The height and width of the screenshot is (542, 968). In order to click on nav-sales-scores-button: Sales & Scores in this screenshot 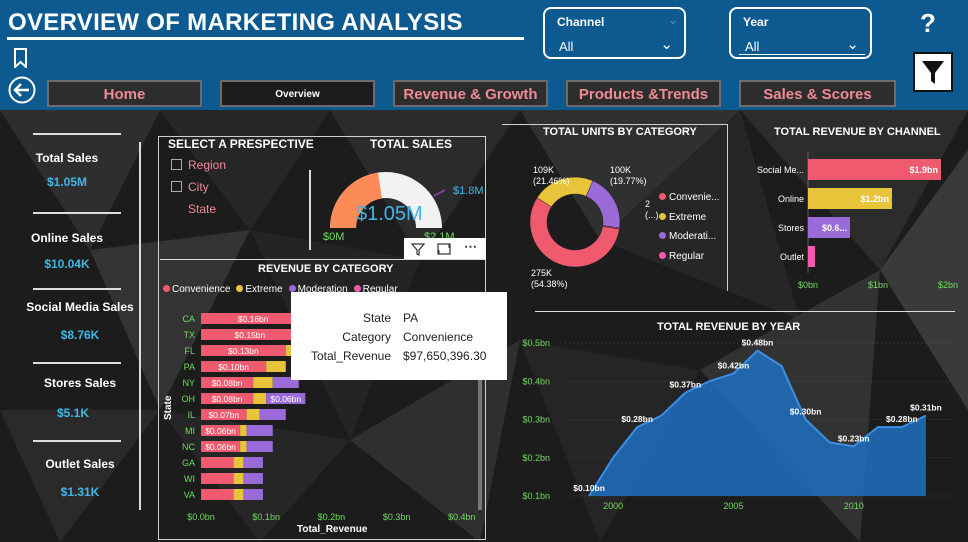, I will do `click(817, 93)`.